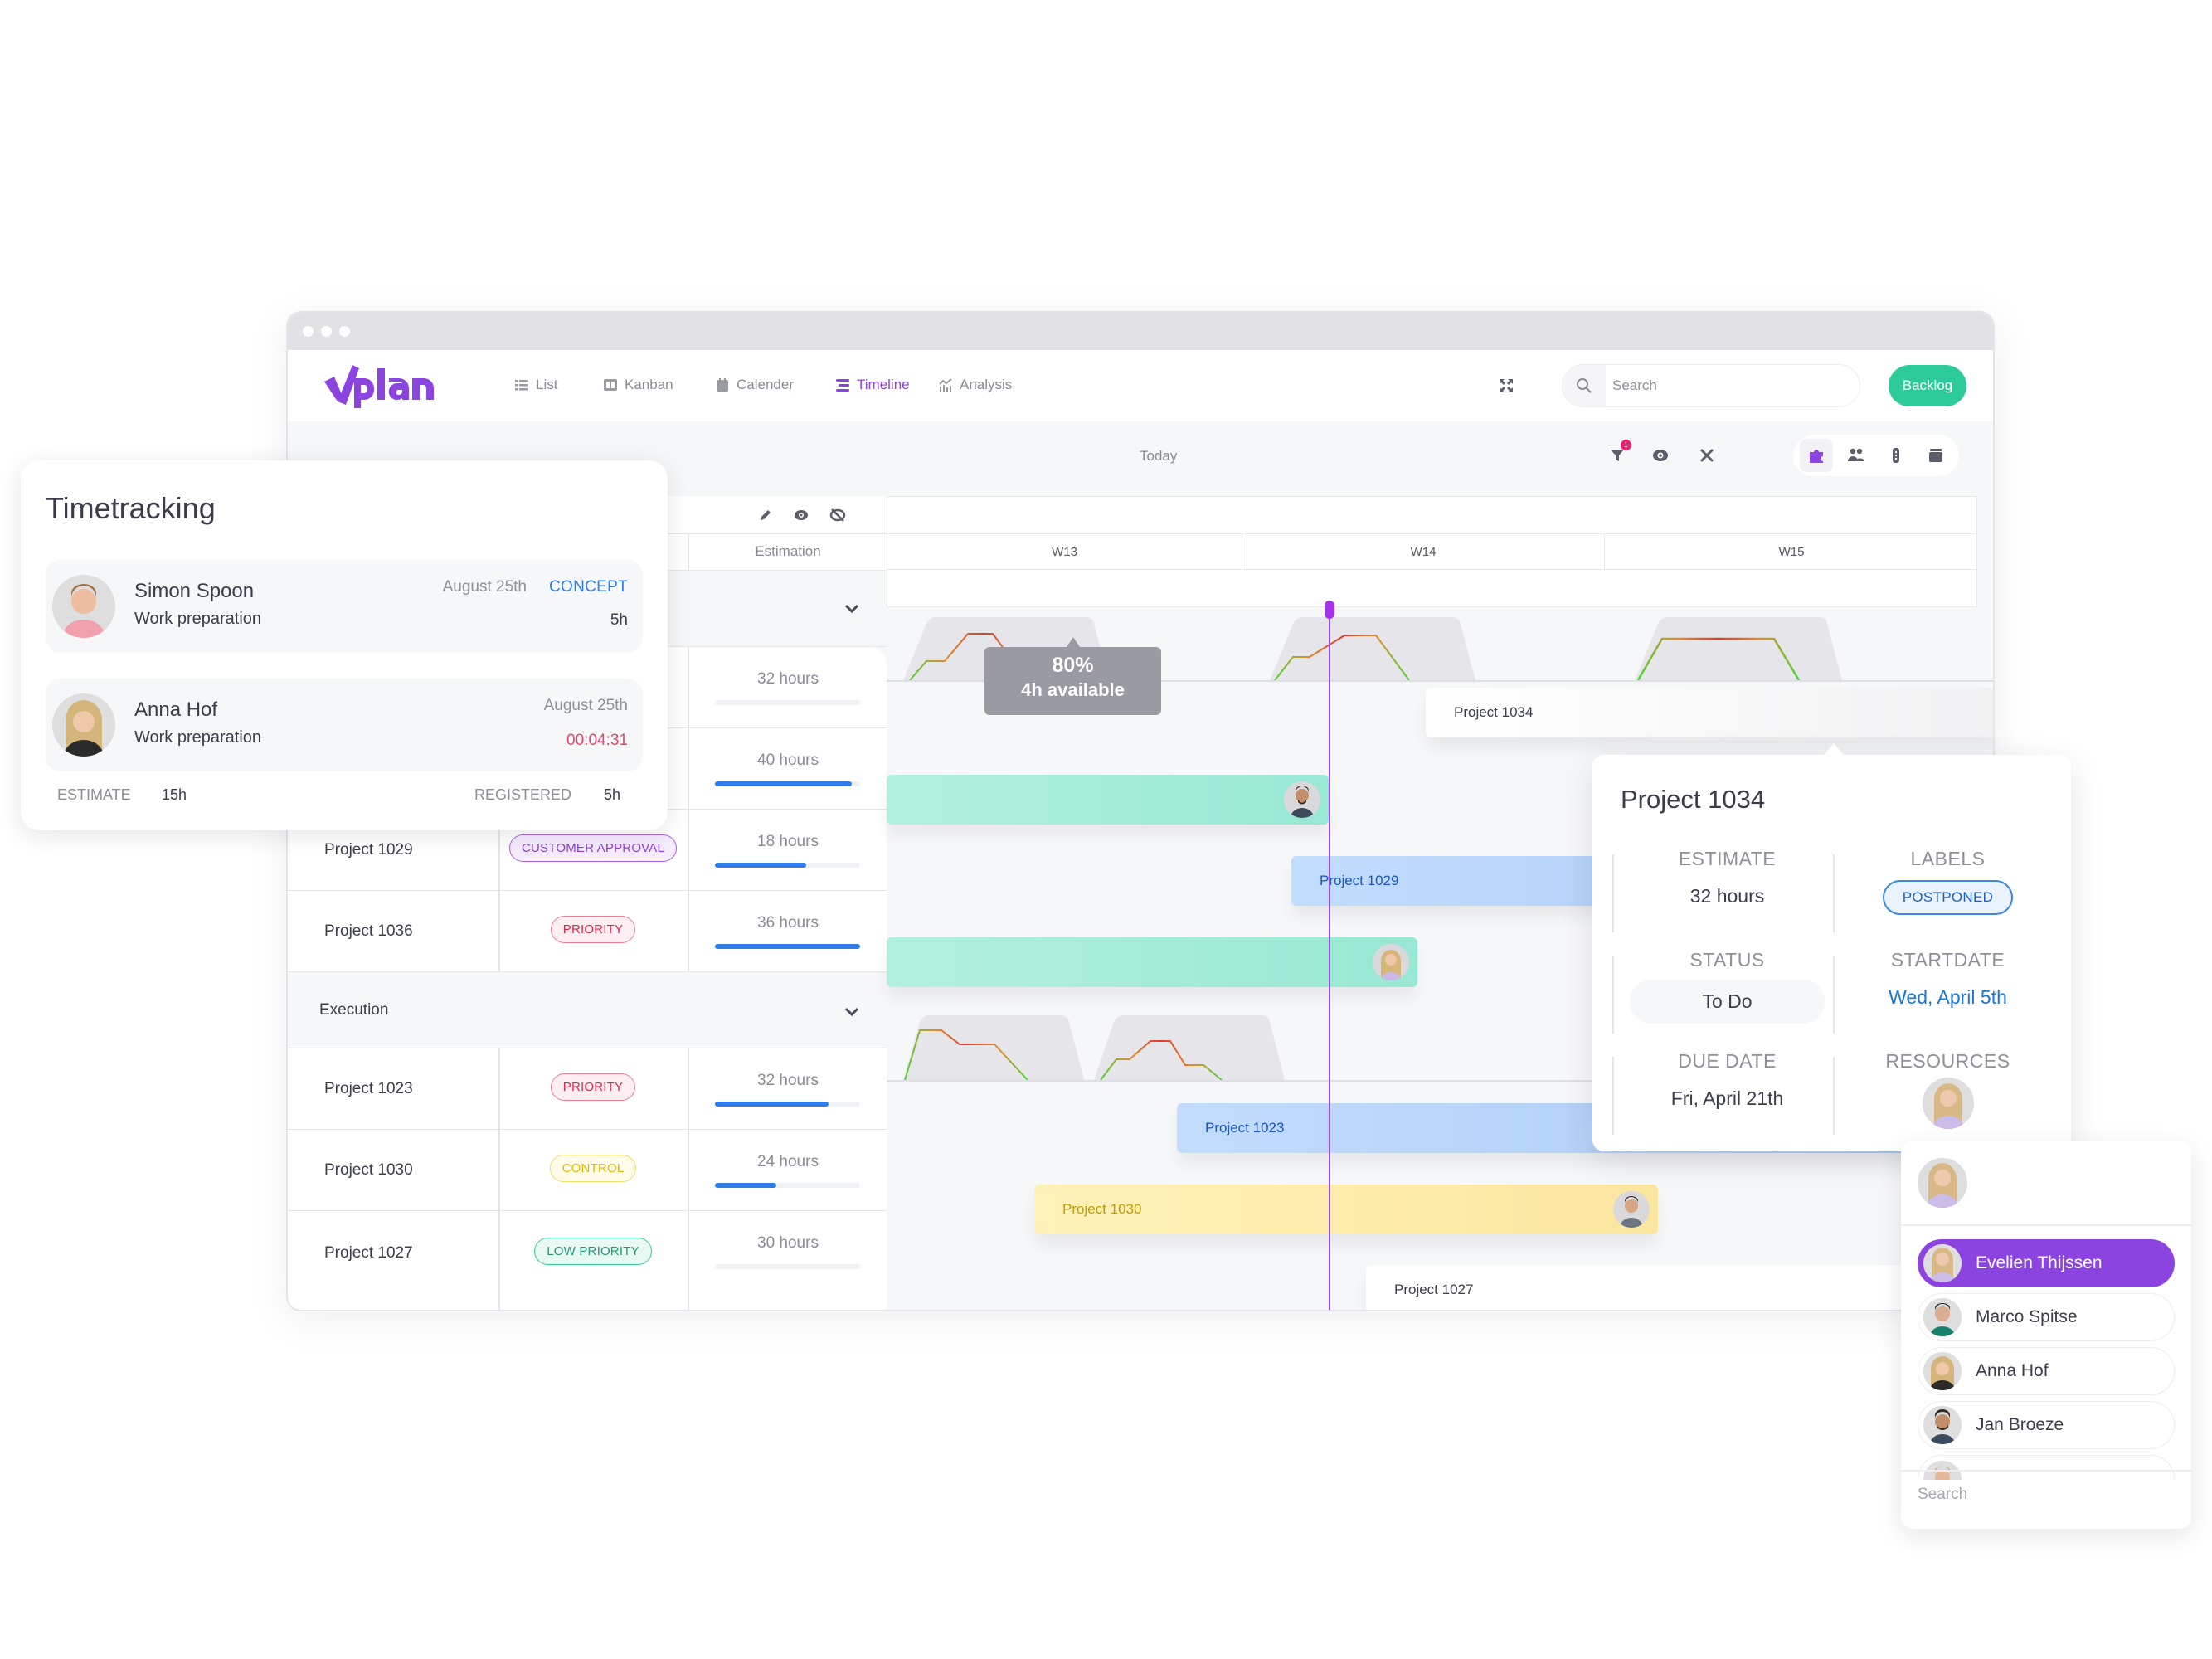 The width and height of the screenshot is (2212, 1659). Describe the element at coordinates (975, 385) in the screenshot. I see `nav-analysis: Analysis` at that location.